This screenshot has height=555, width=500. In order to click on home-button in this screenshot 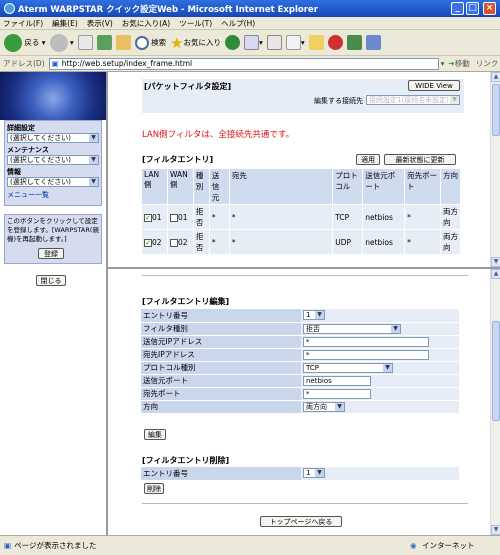, I will do `click(123, 42)`.